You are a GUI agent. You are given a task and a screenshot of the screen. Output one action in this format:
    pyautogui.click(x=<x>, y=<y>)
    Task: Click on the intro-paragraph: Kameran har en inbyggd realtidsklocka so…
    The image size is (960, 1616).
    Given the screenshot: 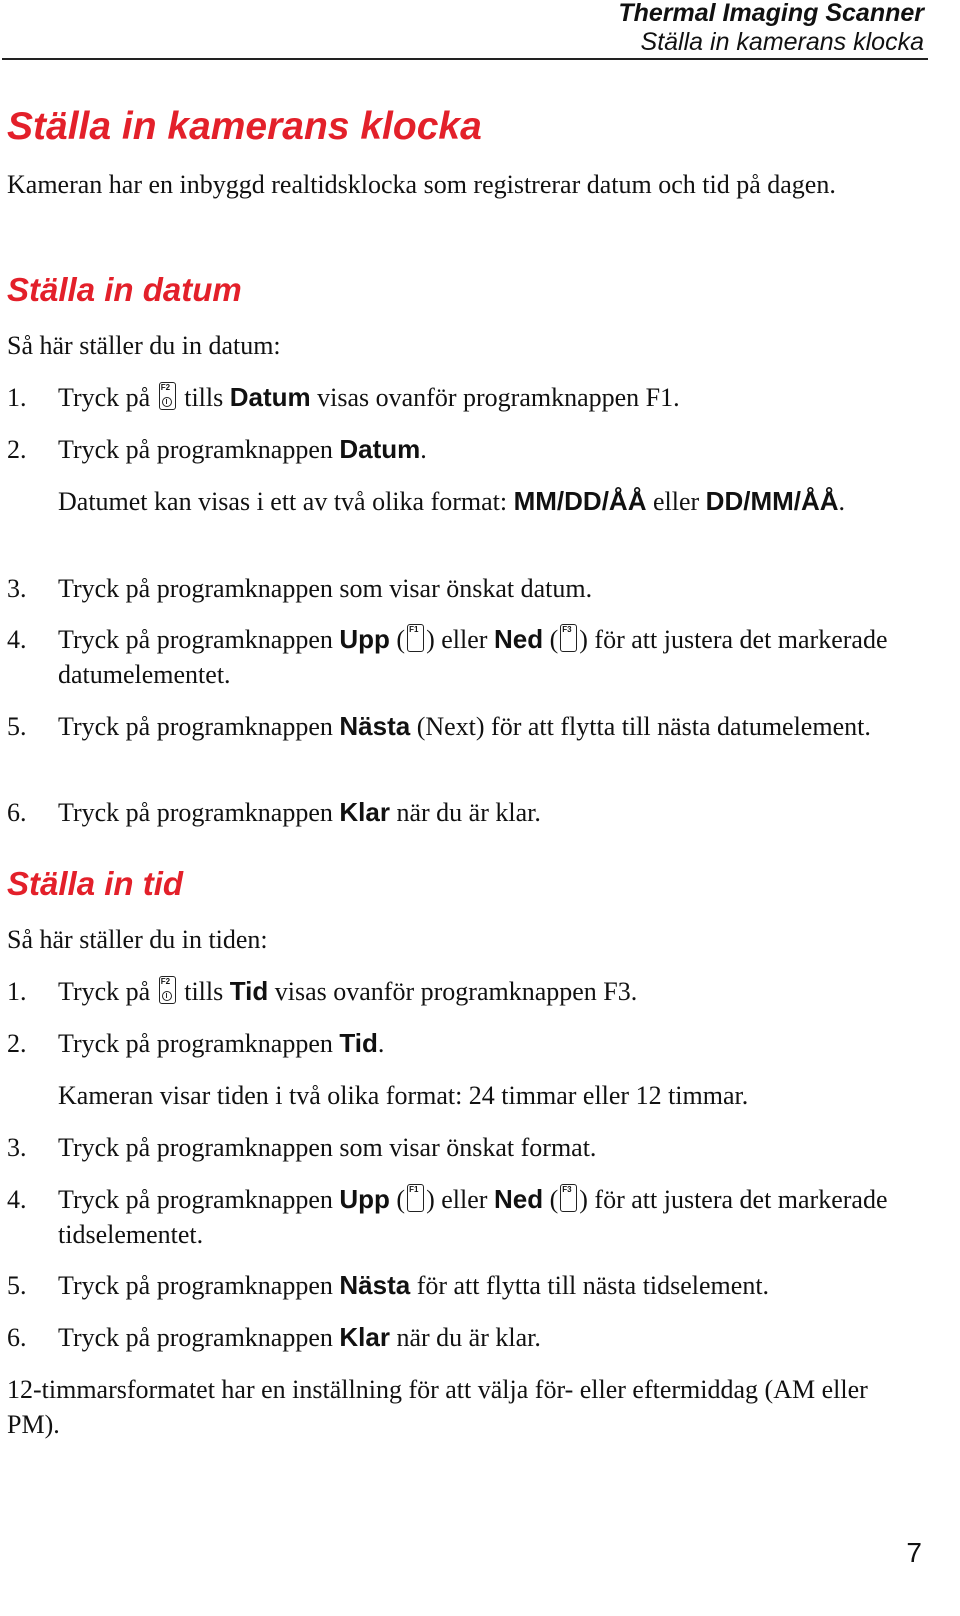 What is the action you would take?
    pyautogui.click(x=421, y=184)
    